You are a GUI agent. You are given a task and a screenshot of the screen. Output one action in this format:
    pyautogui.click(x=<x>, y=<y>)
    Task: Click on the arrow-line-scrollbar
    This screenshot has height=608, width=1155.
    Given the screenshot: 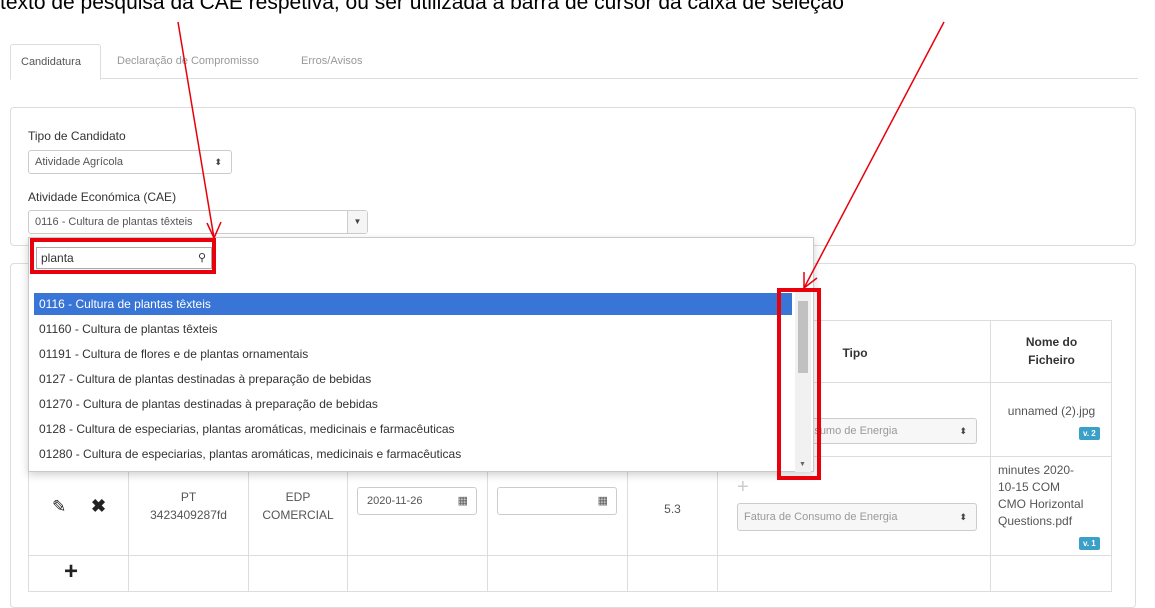 What is the action you would take?
    pyautogui.click(x=874, y=155)
    